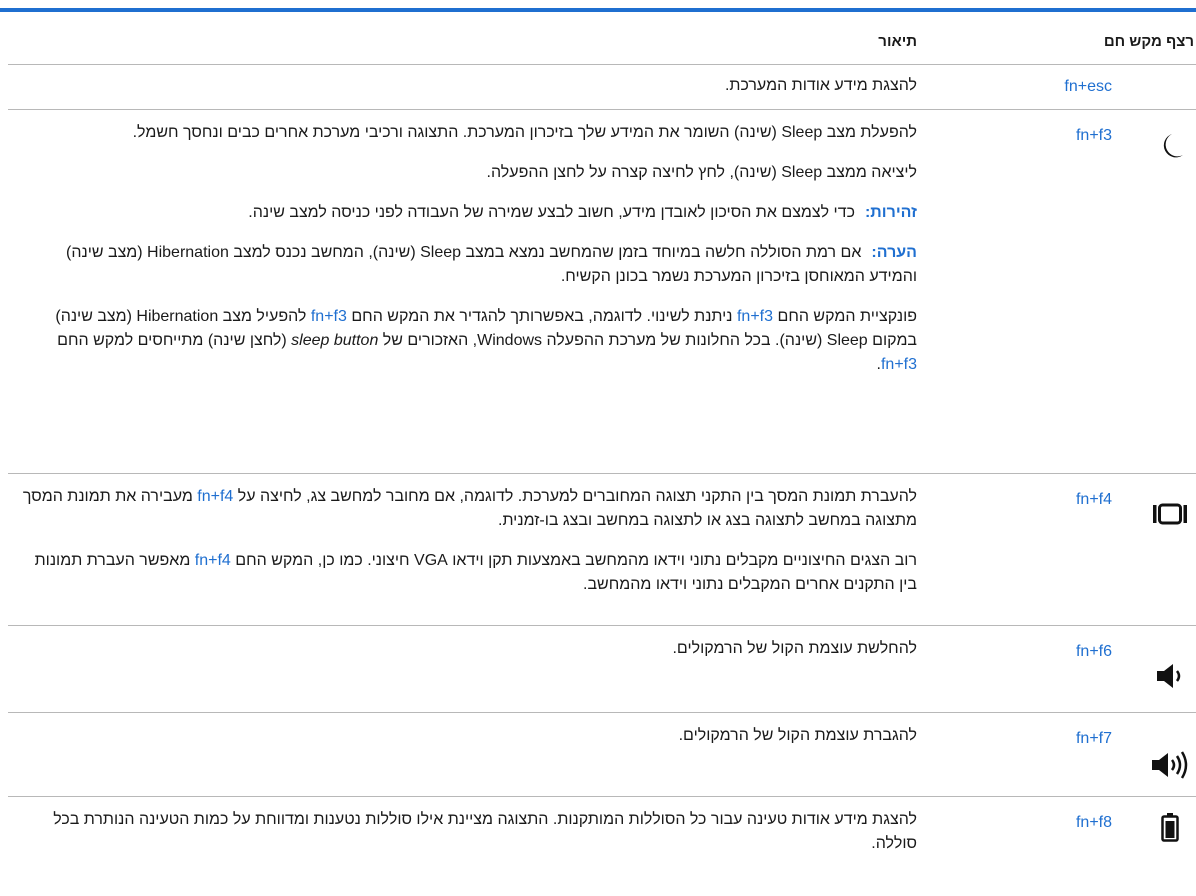 The width and height of the screenshot is (1196, 896). I want to click on hotkey-fn-f8: fn+f8, so click(1093, 822).